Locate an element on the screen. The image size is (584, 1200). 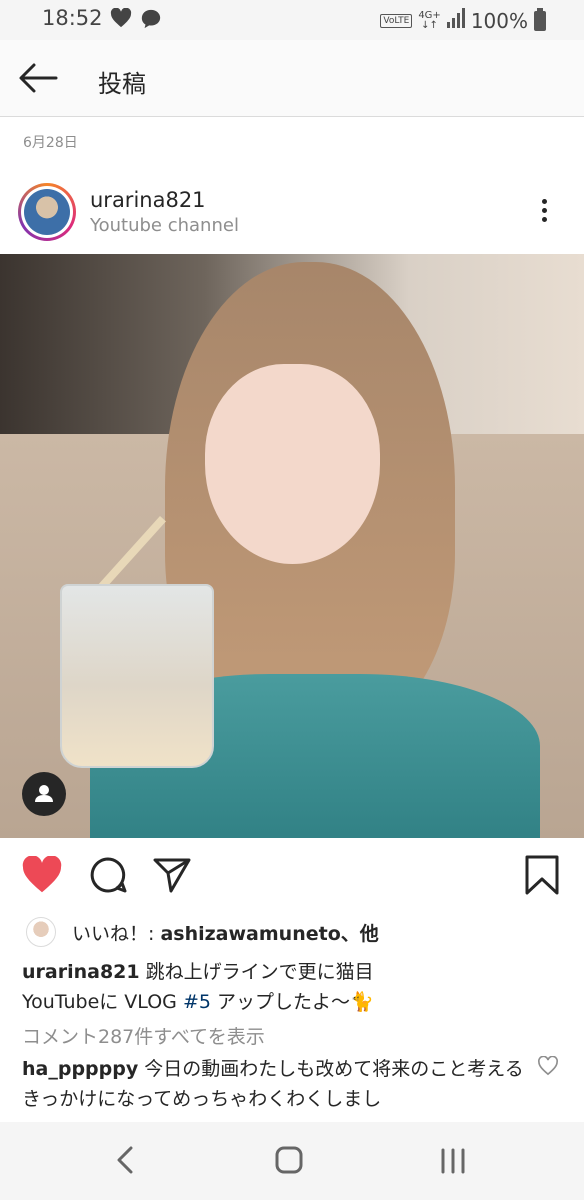
home-square-icon is located at coordinates (289, 1160).